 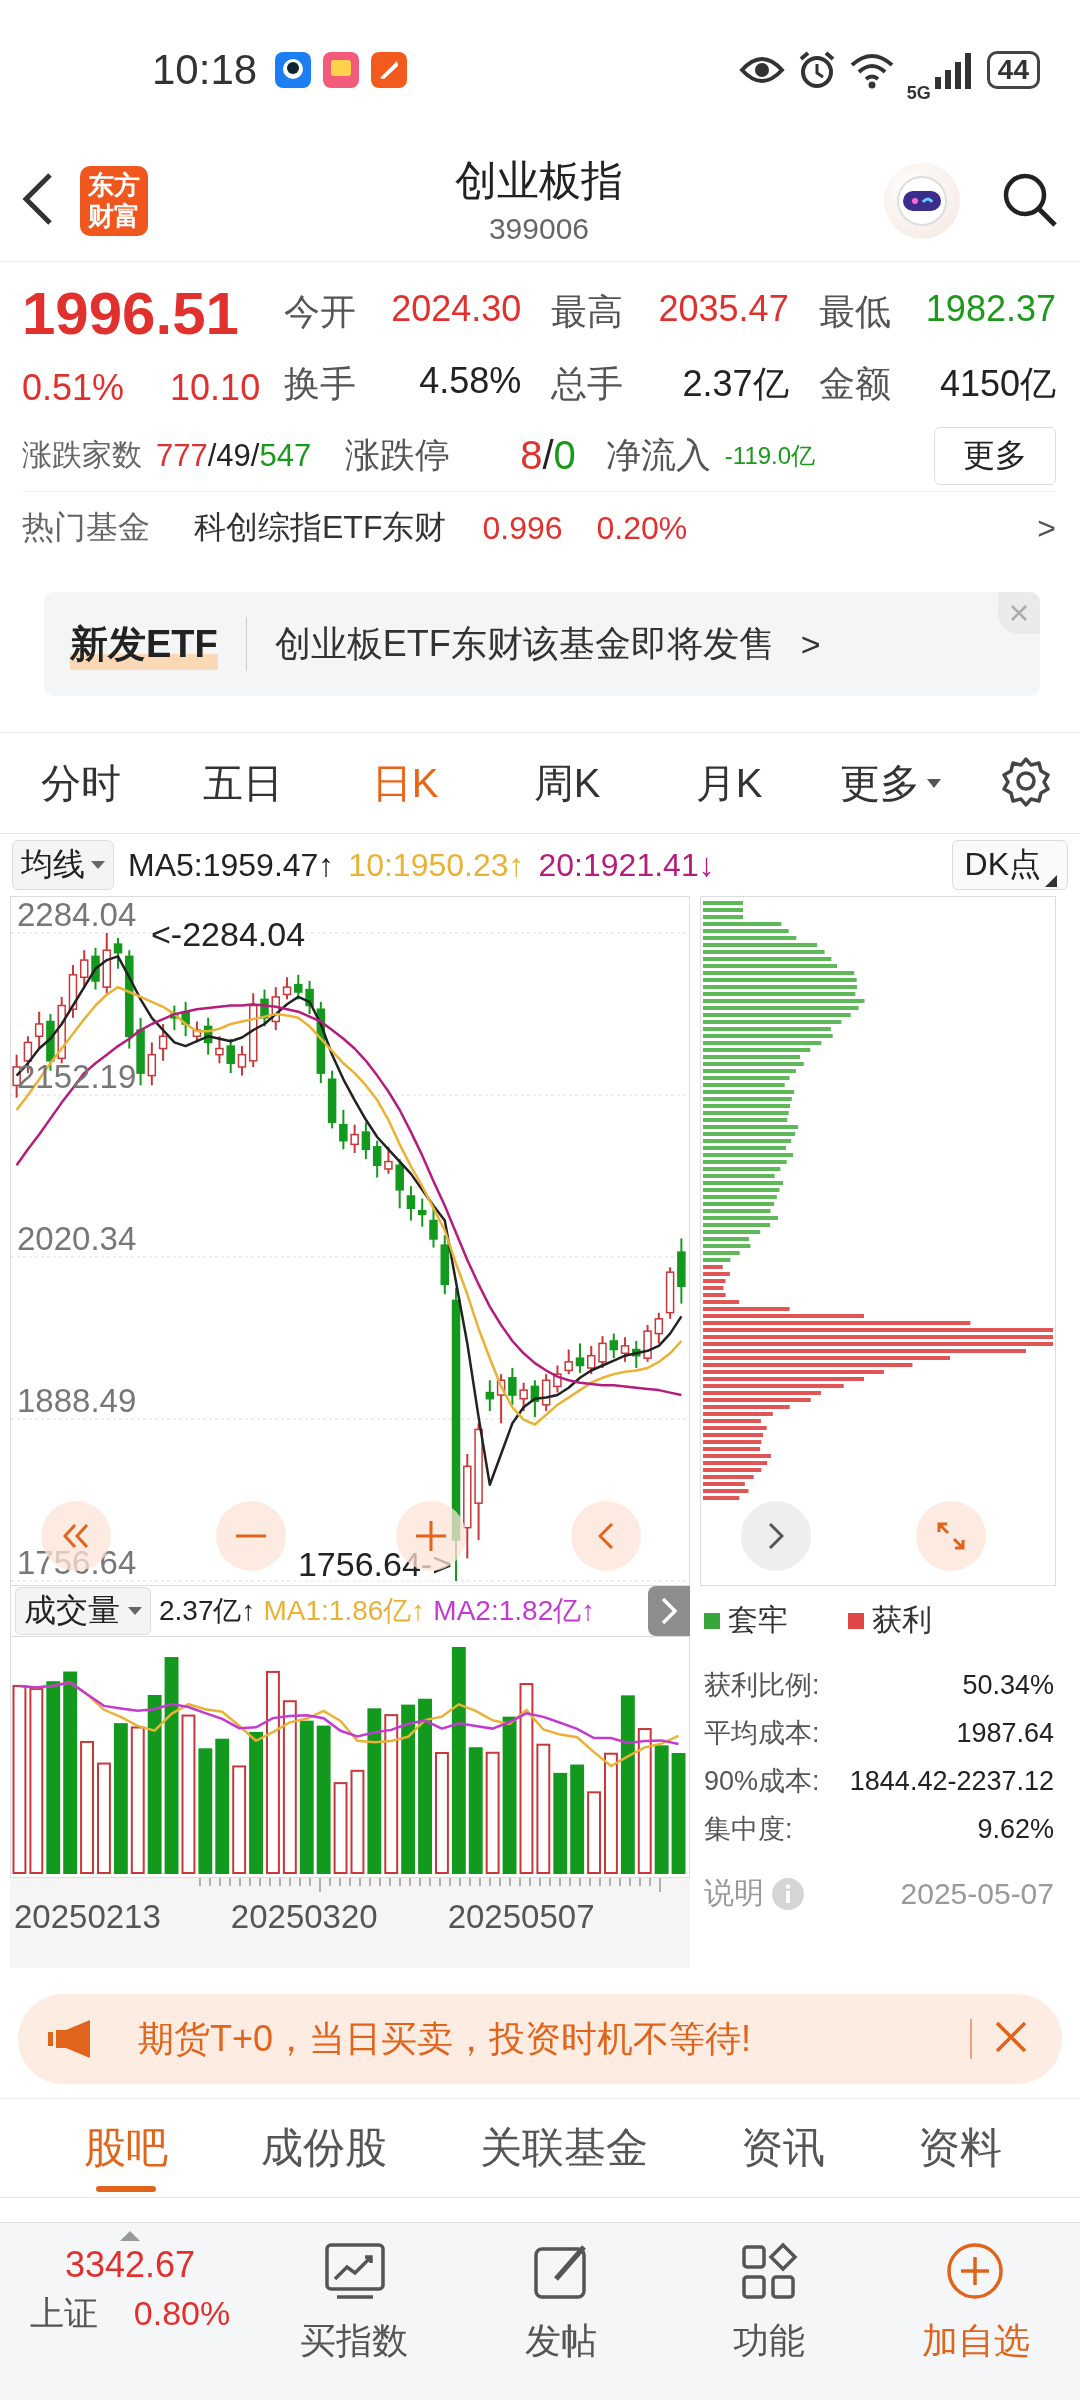 I want to click on dk-point-button: DK点, so click(x=1009, y=865).